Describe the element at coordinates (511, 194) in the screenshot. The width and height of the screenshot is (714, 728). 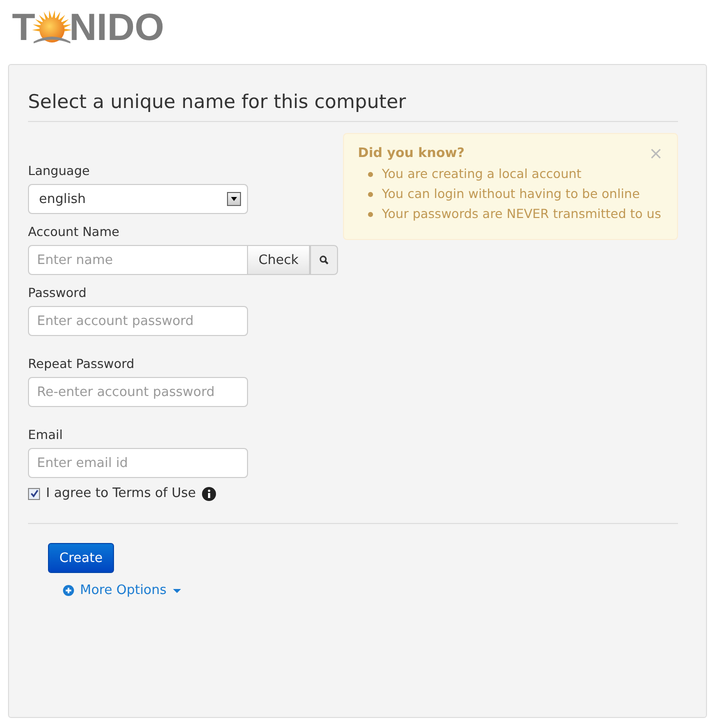
I see `notice-item: You can login without having to be online` at that location.